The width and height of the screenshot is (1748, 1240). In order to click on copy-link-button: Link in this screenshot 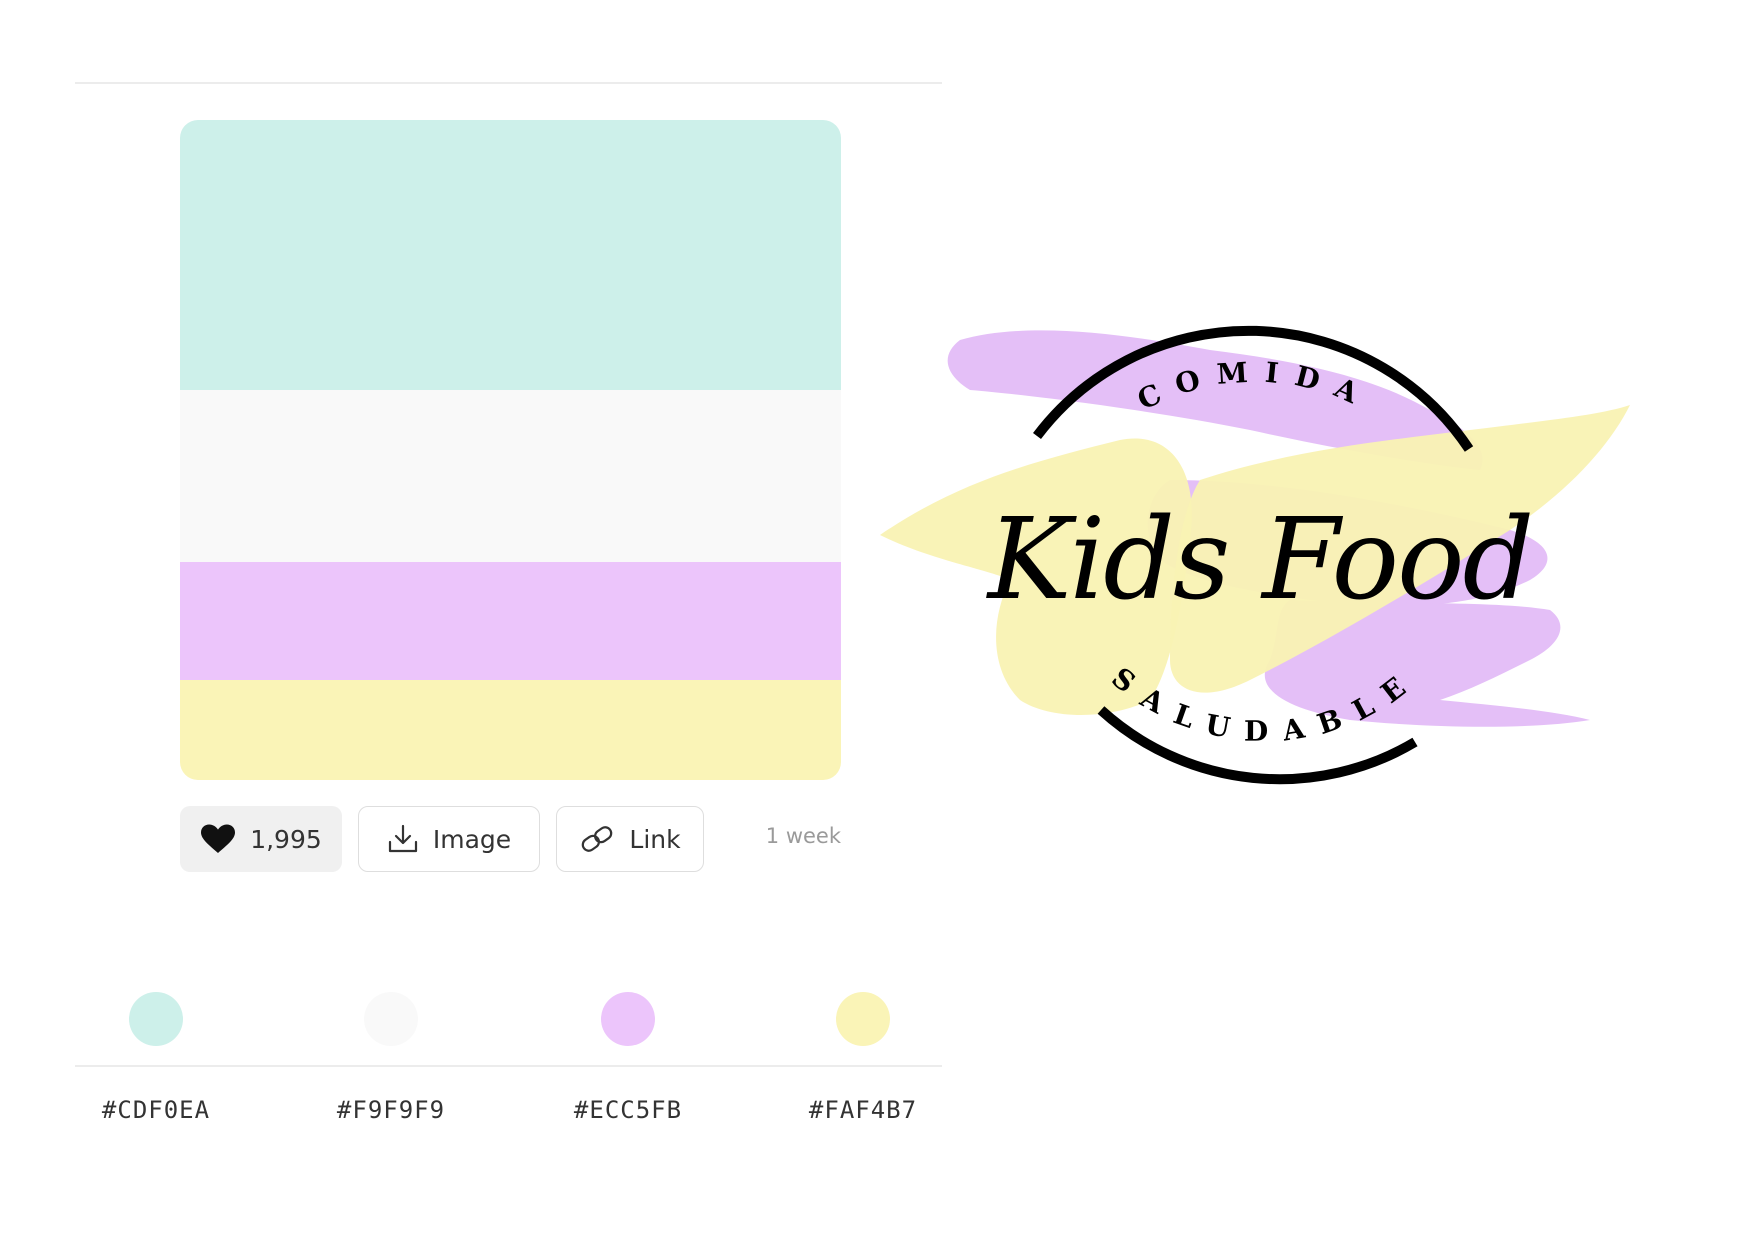, I will do `click(630, 839)`.